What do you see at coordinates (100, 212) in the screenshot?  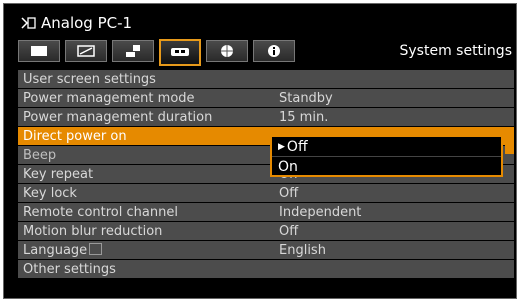 I see `row-label: Remote control channel` at bounding box center [100, 212].